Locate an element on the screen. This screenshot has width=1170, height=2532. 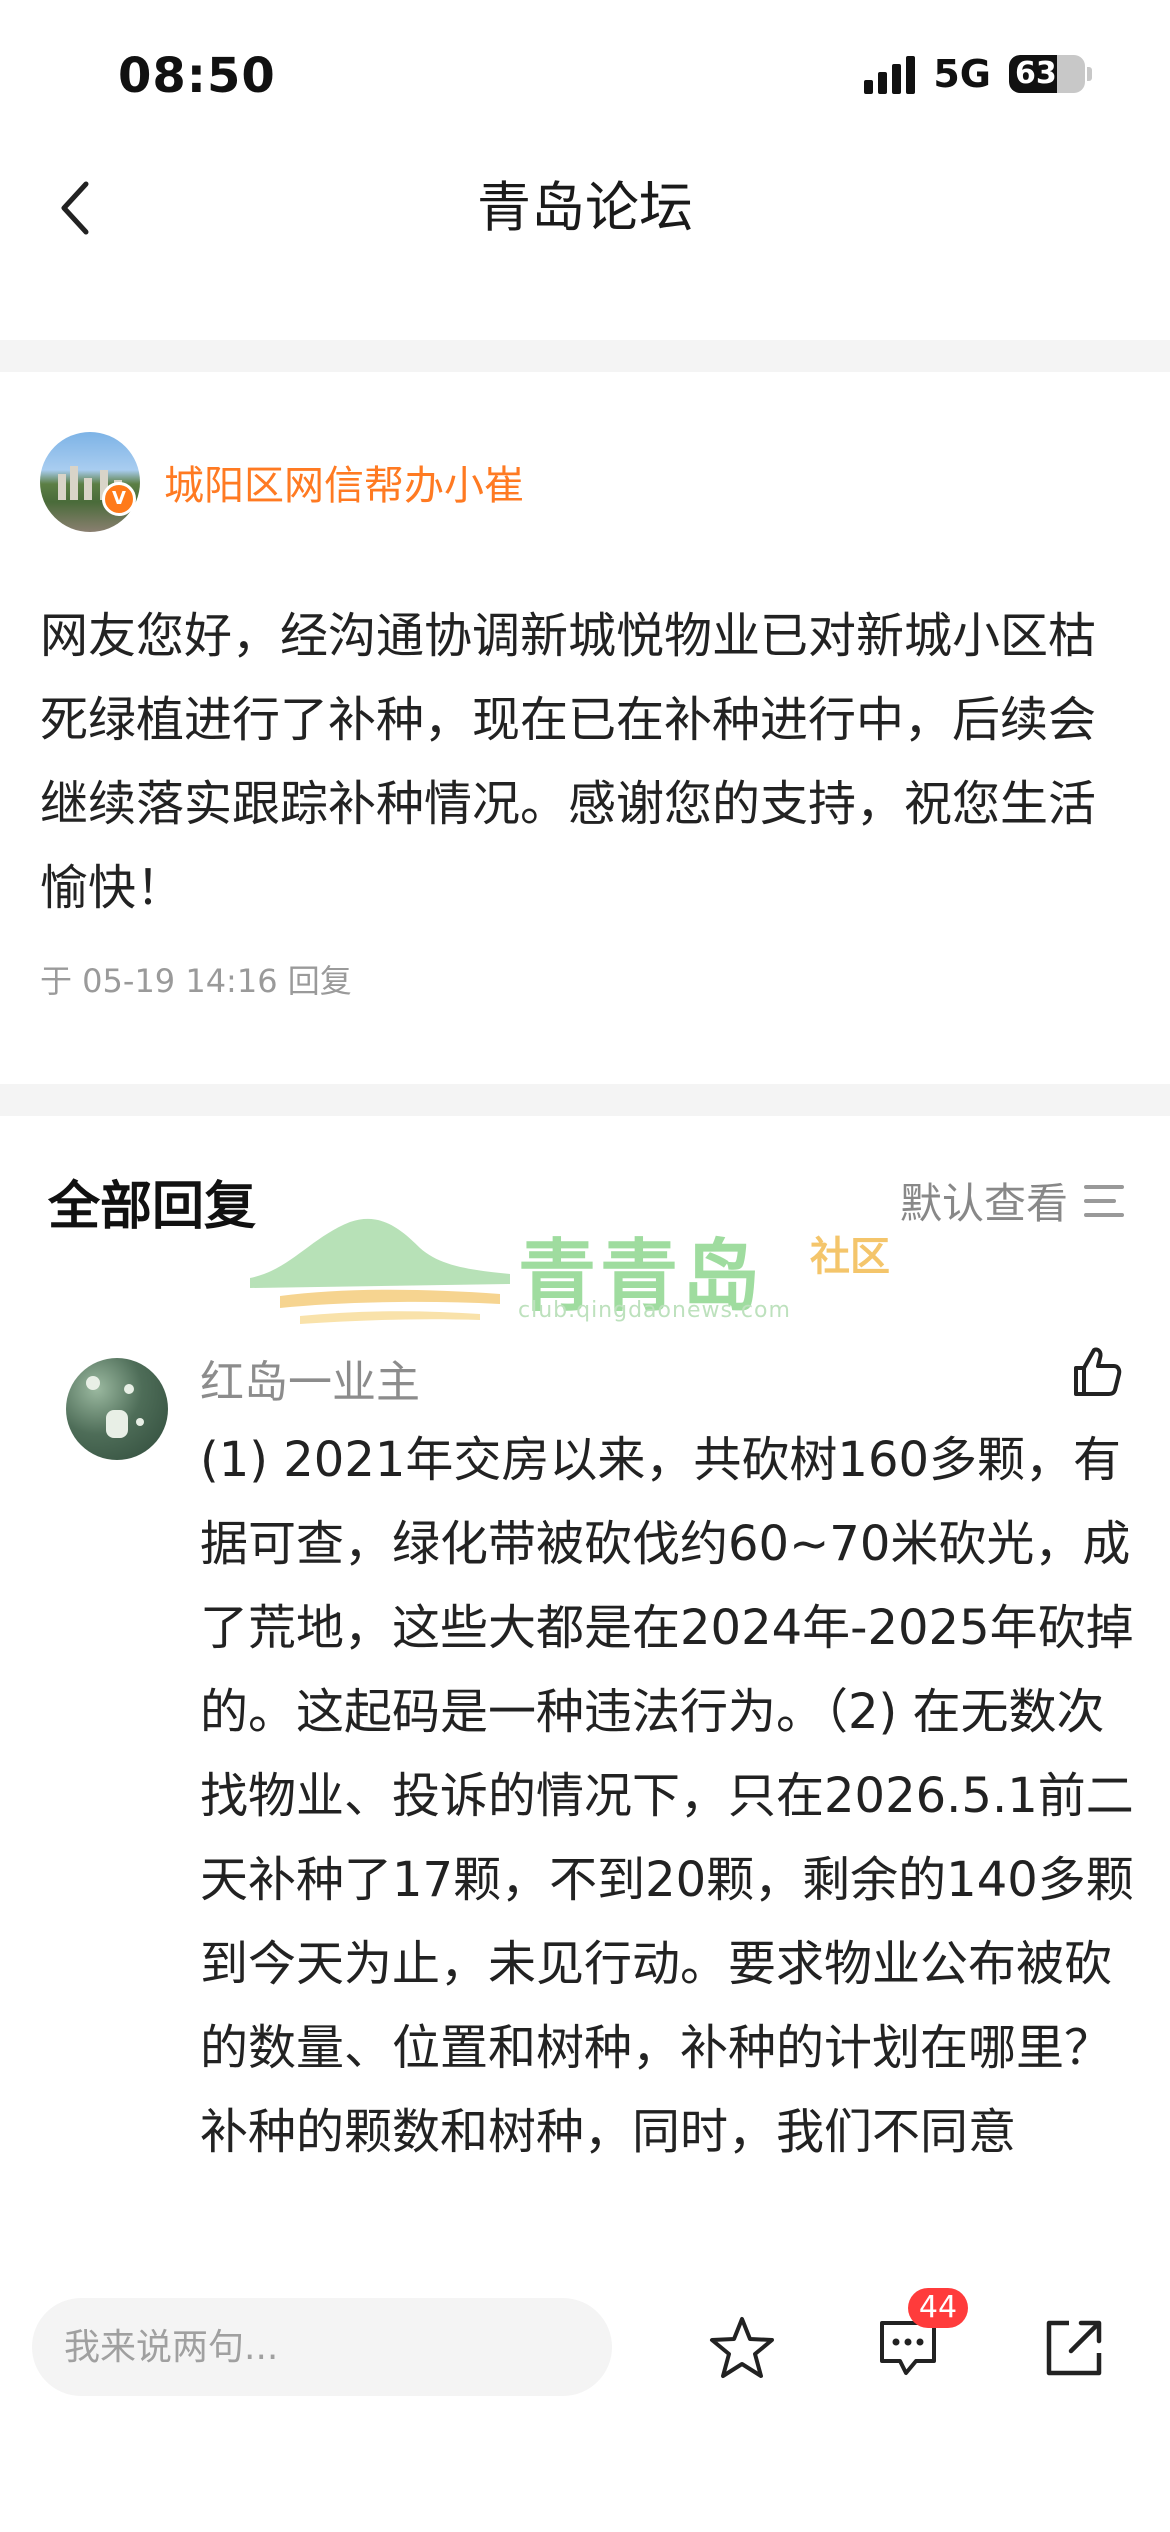
comment-input-wrap is located at coordinates (322, 2347).